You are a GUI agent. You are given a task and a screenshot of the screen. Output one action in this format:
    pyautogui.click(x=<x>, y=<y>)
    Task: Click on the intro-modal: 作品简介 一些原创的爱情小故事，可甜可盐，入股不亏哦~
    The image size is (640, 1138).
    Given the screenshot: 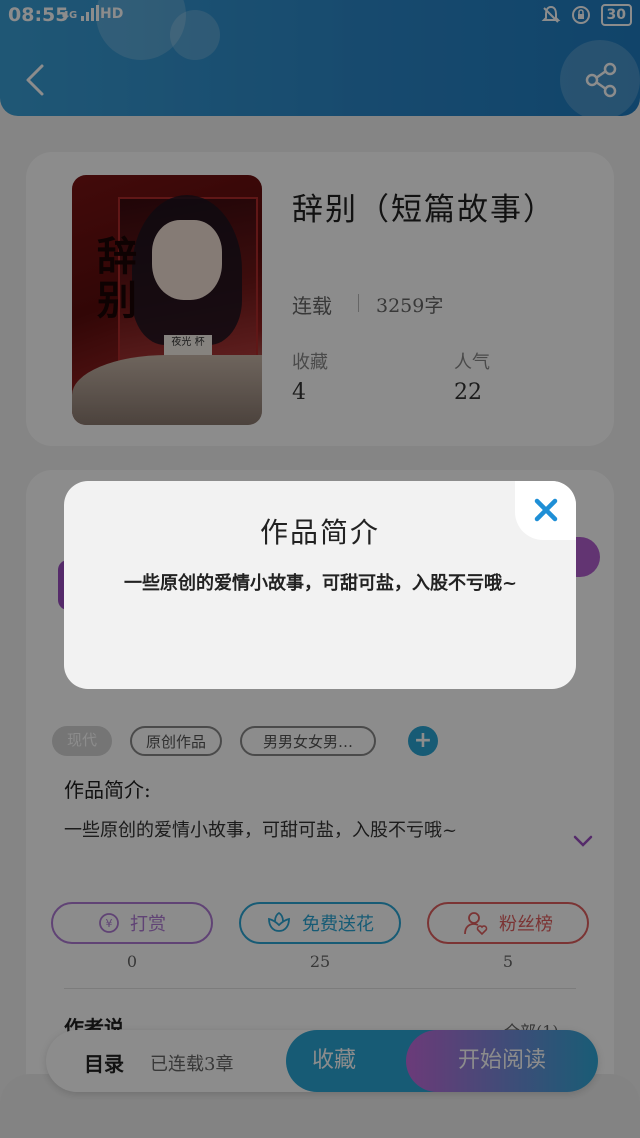 What is the action you would take?
    pyautogui.click(x=320, y=585)
    